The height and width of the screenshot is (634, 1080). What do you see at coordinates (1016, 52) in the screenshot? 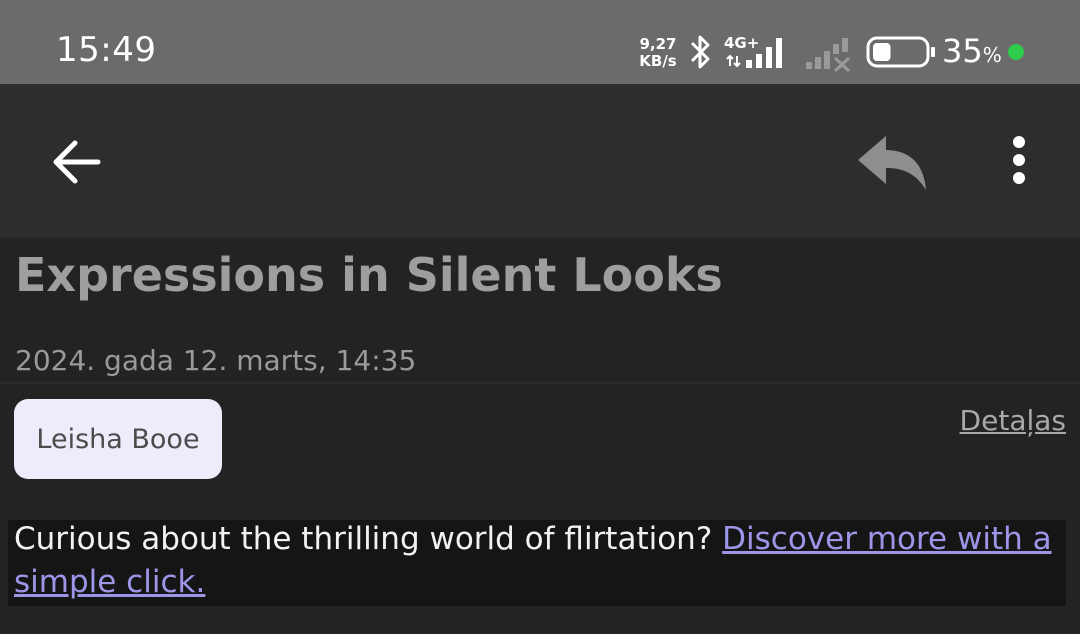
I see `dot-indicator-icon` at bounding box center [1016, 52].